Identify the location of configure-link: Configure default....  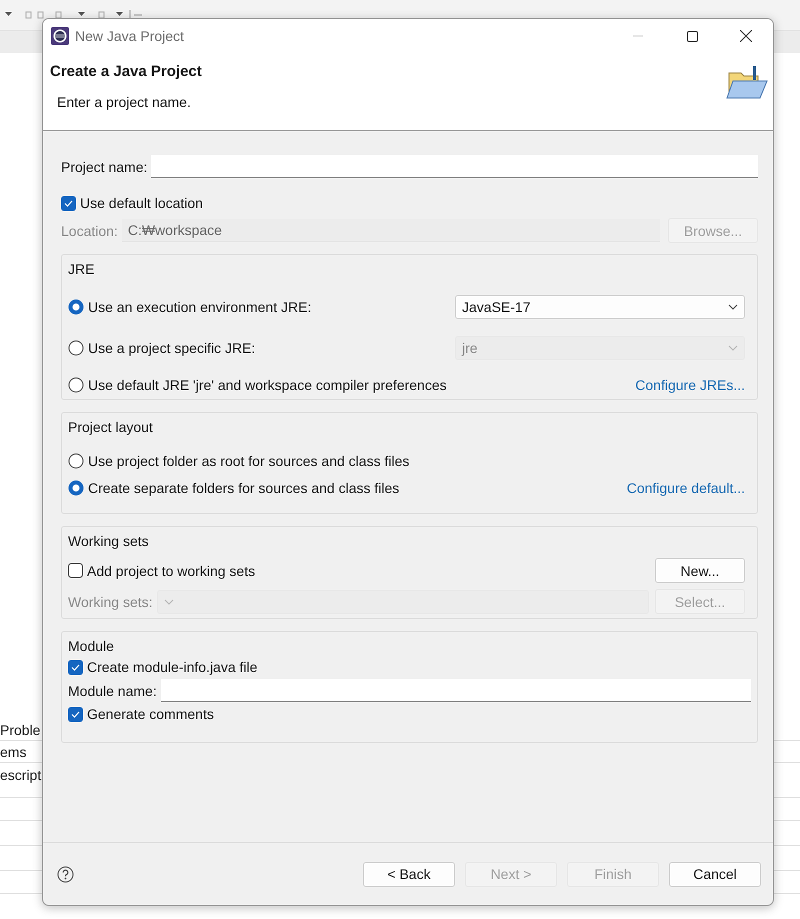
(685, 488).